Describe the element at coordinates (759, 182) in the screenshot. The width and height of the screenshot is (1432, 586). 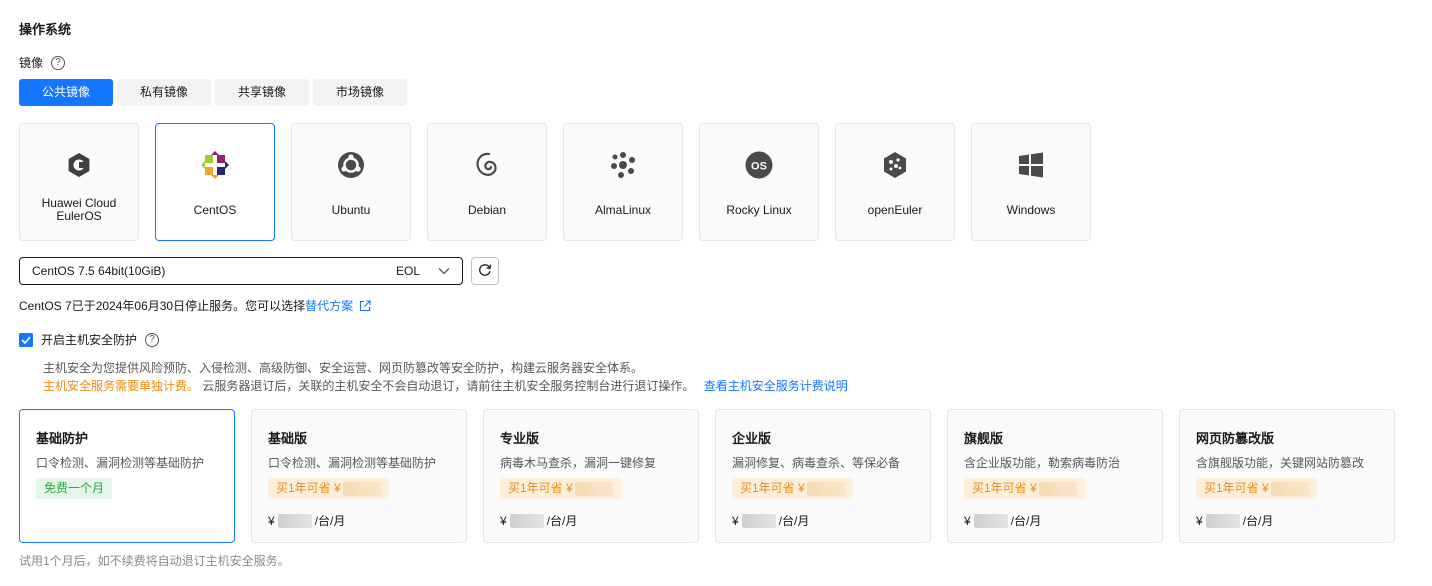
I see `os-card-rocky-linux: OS Rocky Linux` at that location.